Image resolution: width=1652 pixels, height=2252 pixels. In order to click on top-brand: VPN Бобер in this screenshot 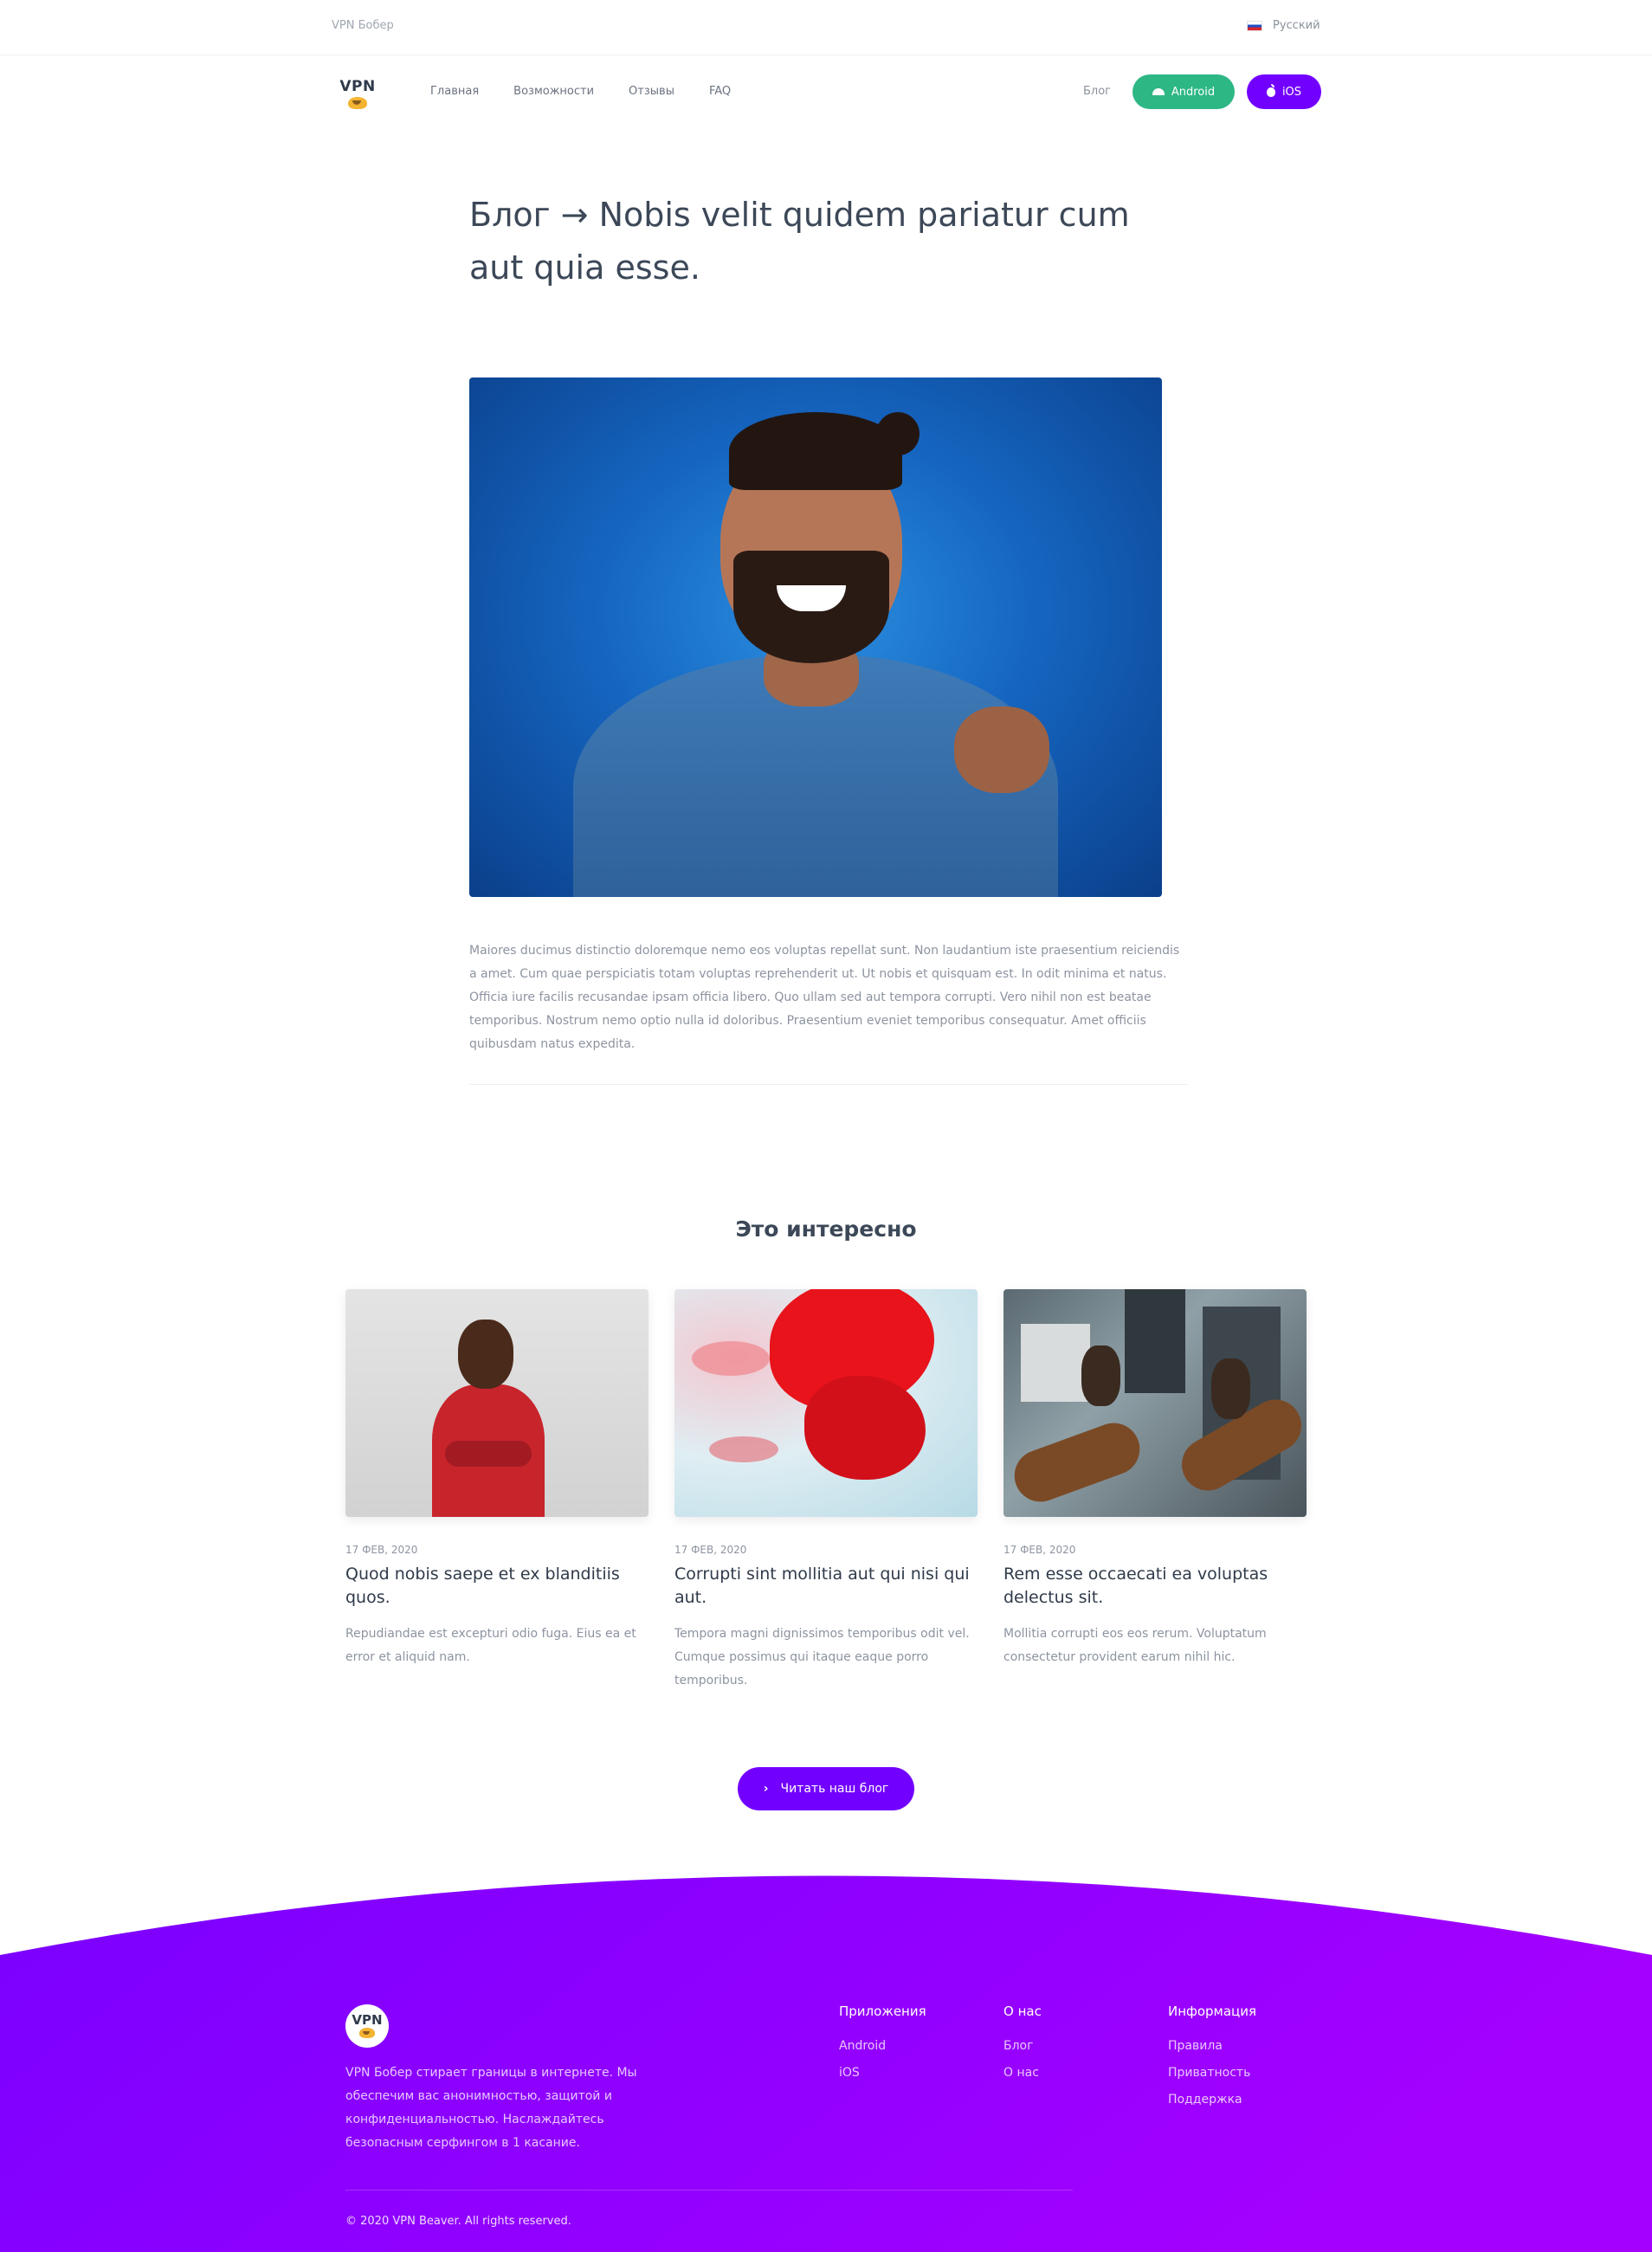, I will do `click(363, 25)`.